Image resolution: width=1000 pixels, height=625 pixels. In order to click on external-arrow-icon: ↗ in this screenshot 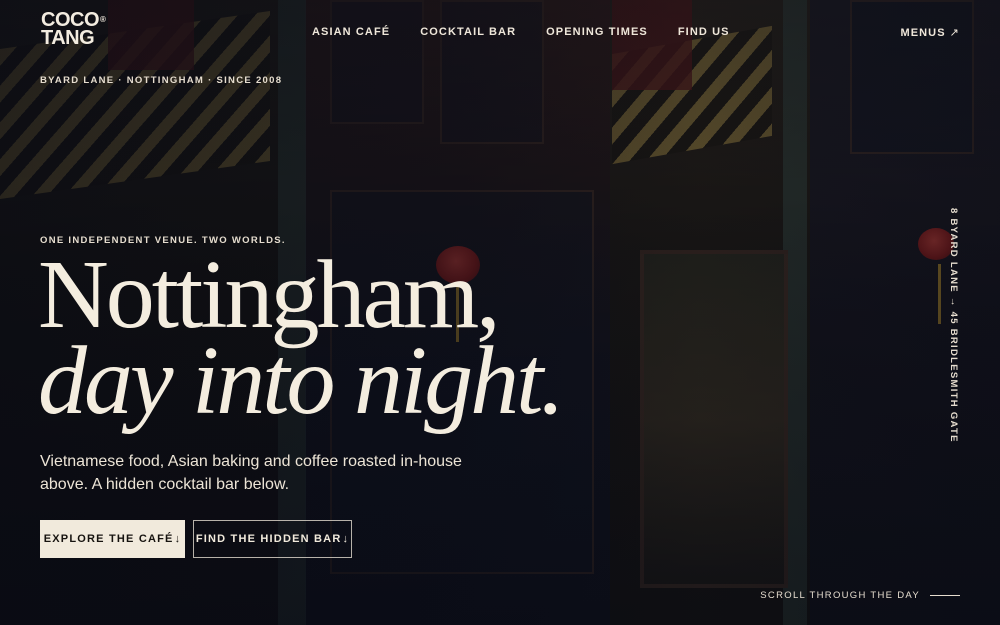, I will do `click(954, 33)`.